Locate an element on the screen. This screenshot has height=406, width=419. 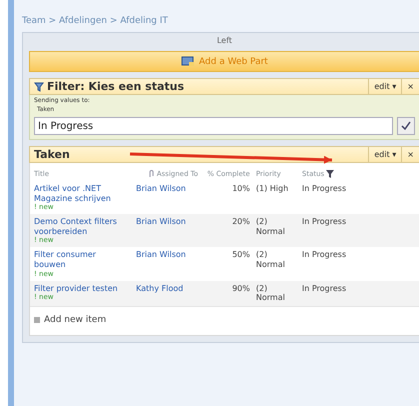
task-title-link: Filter provider testen is located at coordinates (76, 289).